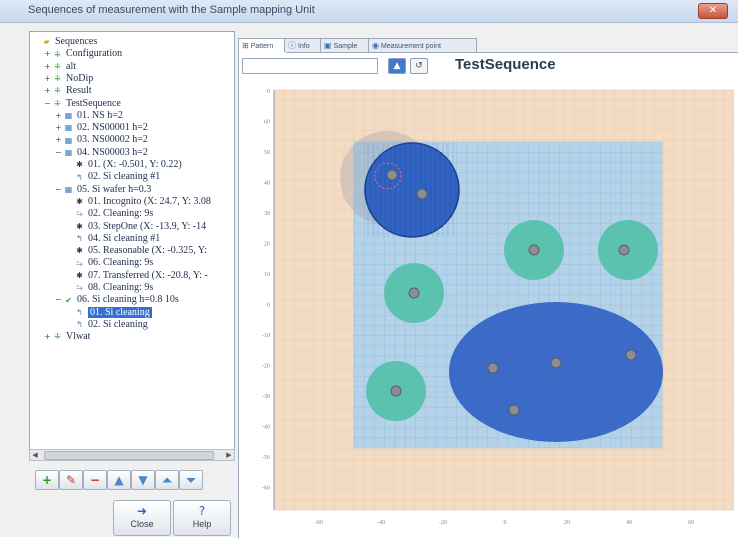  What do you see at coordinates (266, 367) in the screenshot?
I see `y-tick-label: -20` at bounding box center [266, 367].